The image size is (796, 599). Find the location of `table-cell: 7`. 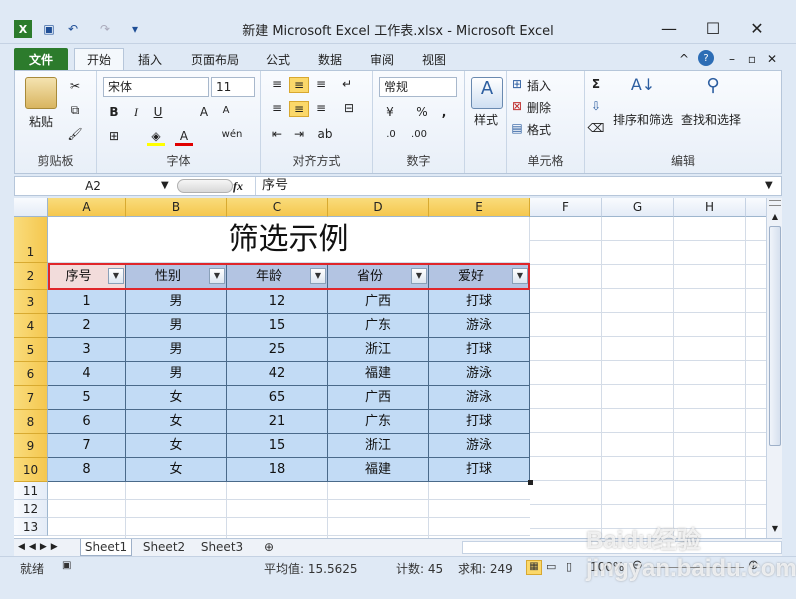

table-cell: 7 is located at coordinates (87, 446).